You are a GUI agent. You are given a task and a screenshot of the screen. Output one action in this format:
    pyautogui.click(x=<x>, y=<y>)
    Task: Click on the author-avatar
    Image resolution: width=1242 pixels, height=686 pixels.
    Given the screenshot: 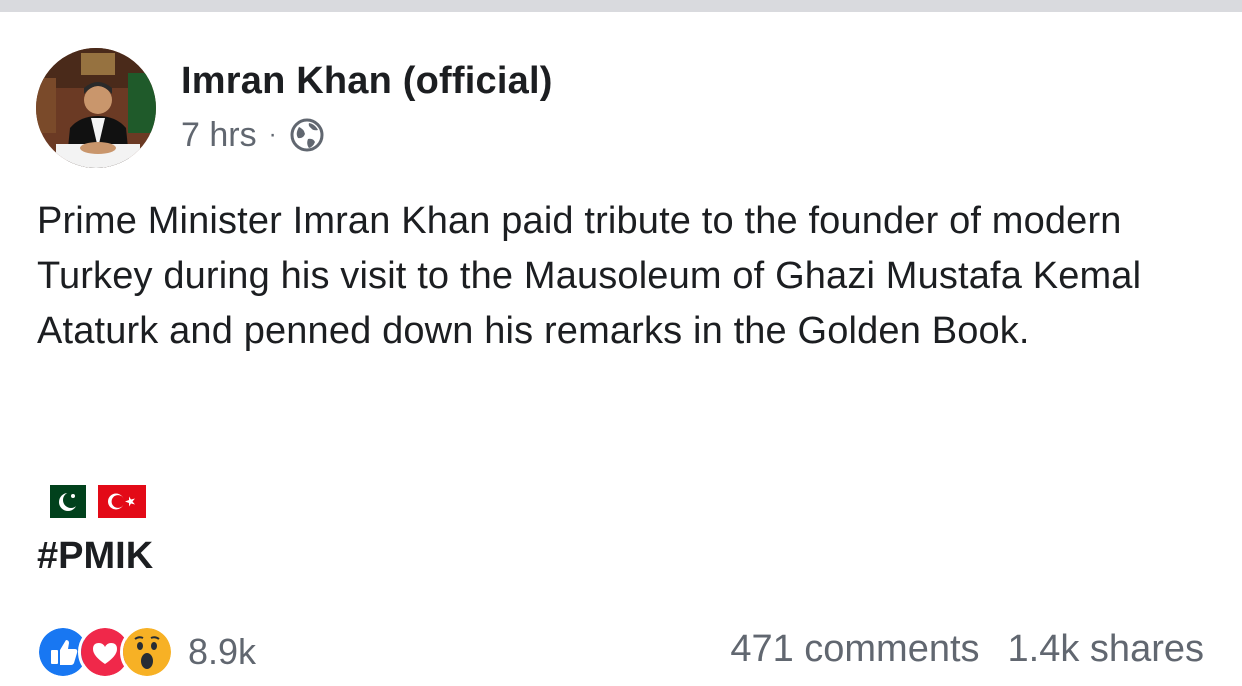 What is the action you would take?
    pyautogui.click(x=96, y=108)
    